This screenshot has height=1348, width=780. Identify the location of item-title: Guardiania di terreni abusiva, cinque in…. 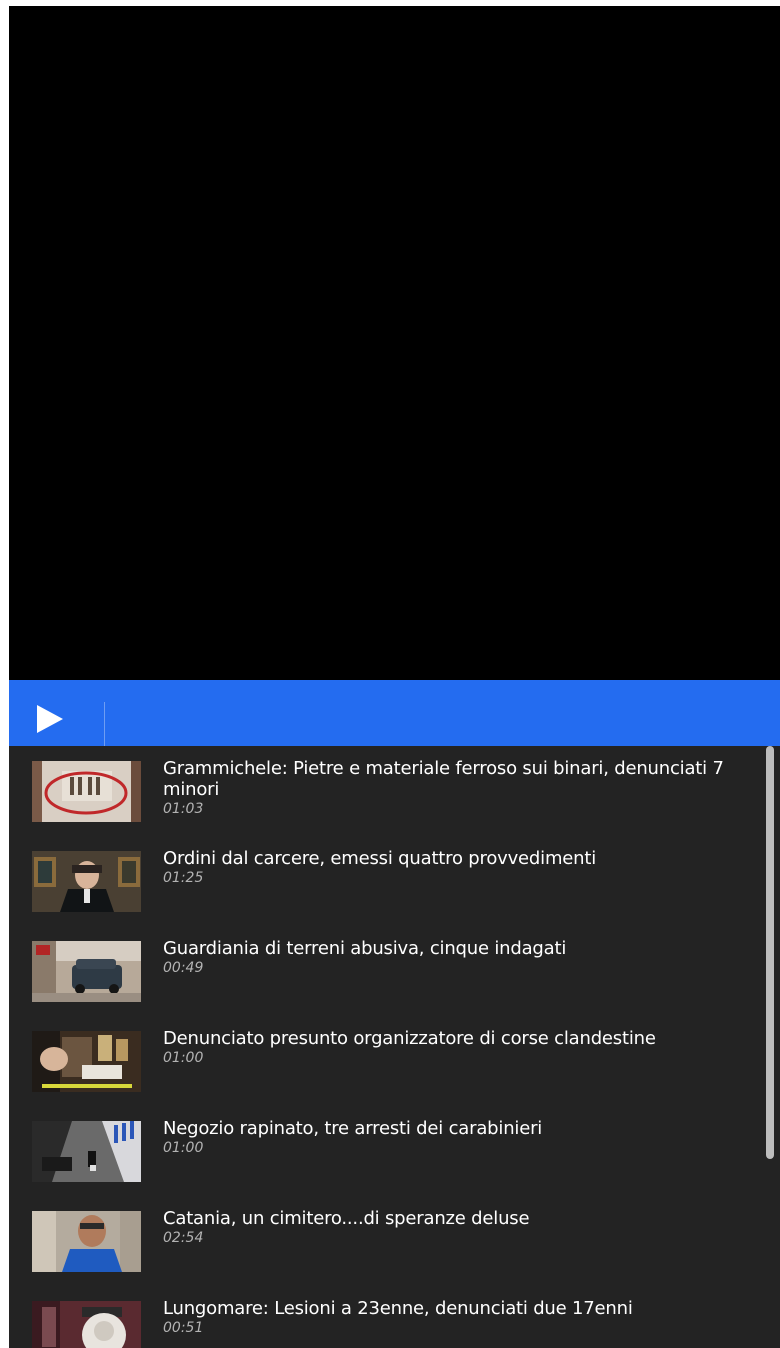
(365, 948).